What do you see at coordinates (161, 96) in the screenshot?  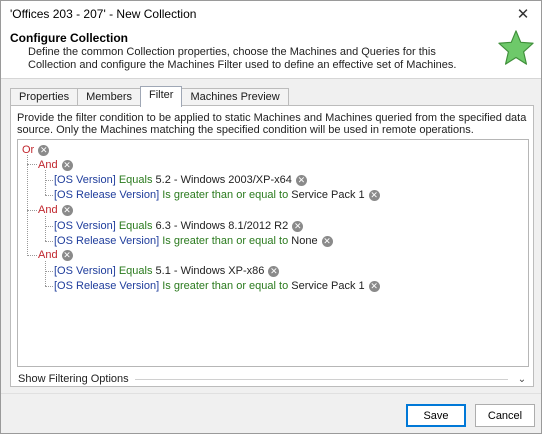 I see `tab-filter: Filter` at bounding box center [161, 96].